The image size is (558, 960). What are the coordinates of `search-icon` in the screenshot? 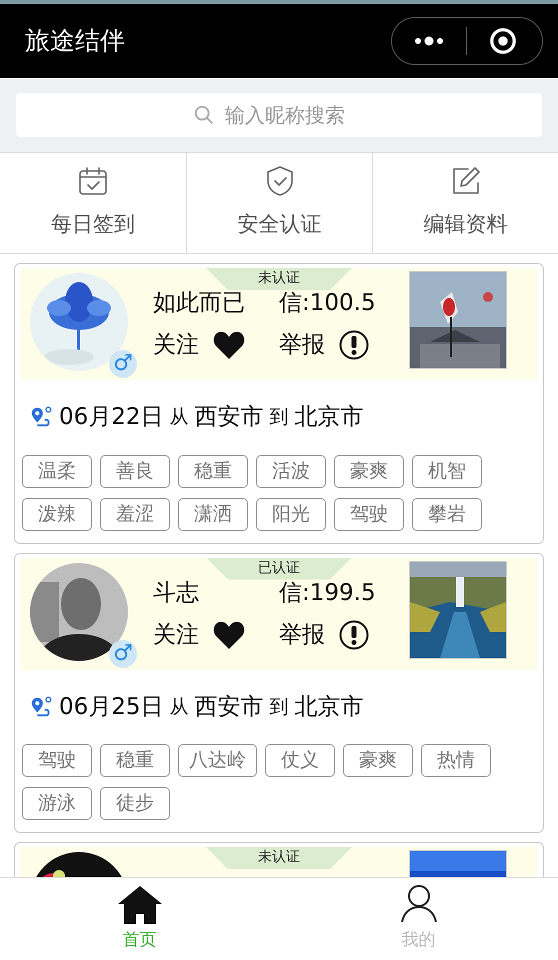 It's located at (204, 115).